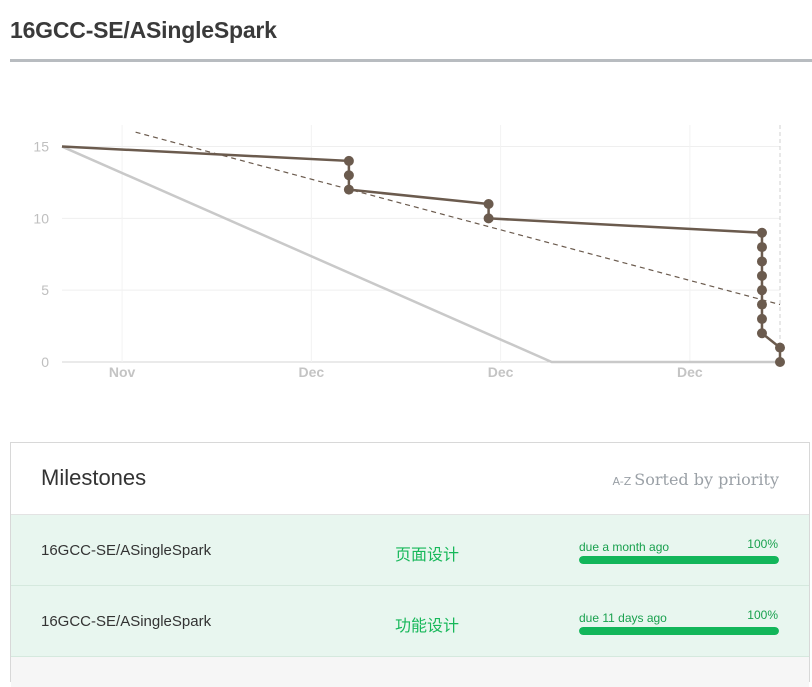 This screenshot has width=812, height=687. I want to click on milestone-due: due a month ago, so click(624, 547).